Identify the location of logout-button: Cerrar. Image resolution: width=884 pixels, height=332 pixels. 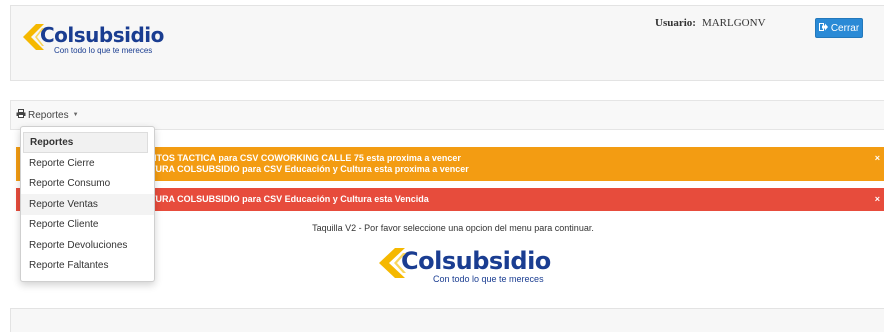
(839, 28).